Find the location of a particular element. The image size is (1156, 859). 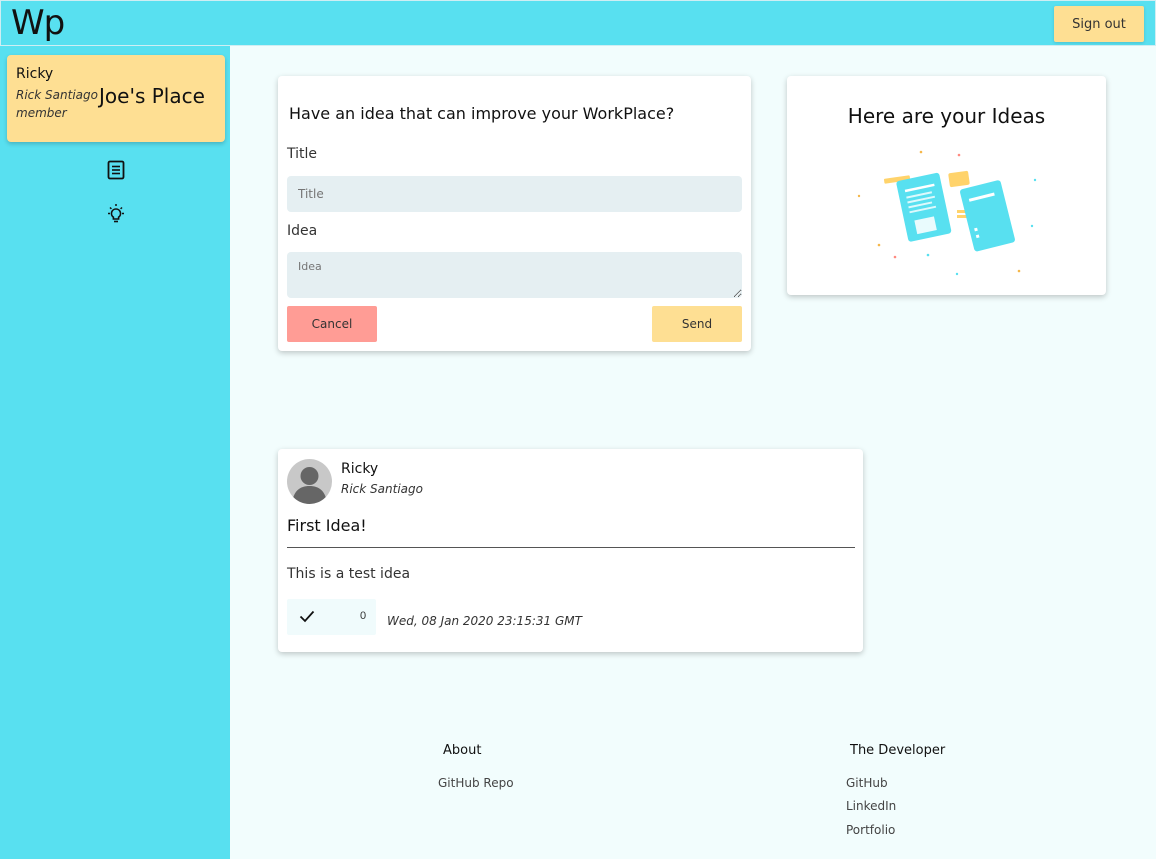

footer-about-heading: About is located at coordinates (462, 750).